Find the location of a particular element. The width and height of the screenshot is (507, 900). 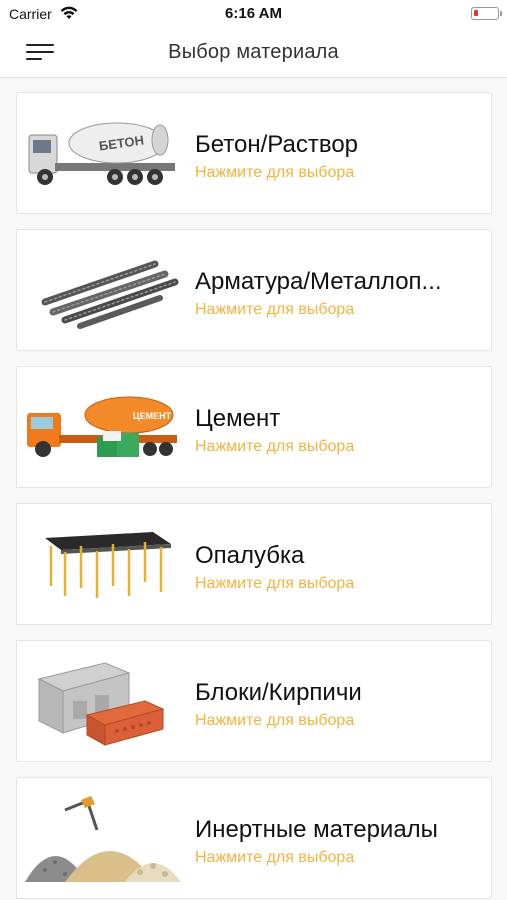

page-title: Выбор материала is located at coordinates (253, 52).